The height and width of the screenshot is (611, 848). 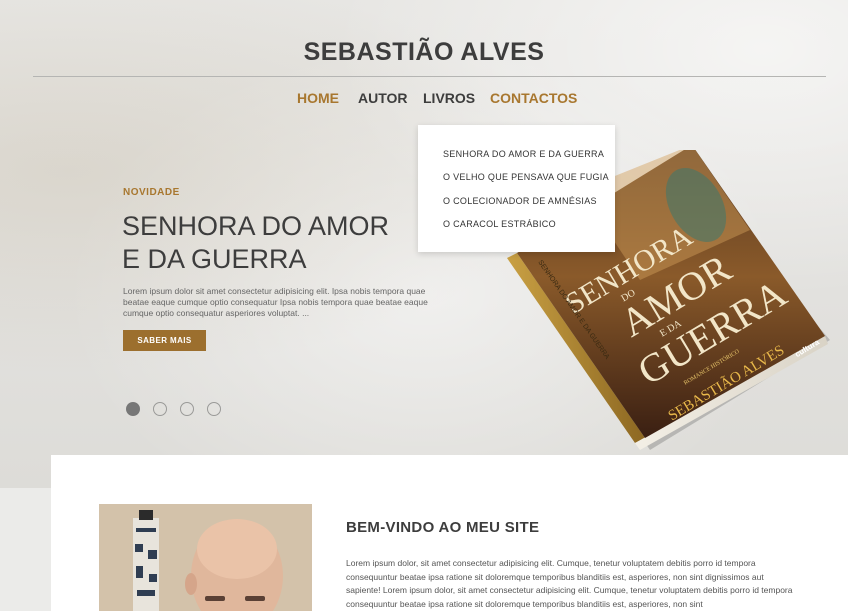 What do you see at coordinates (164, 340) in the screenshot?
I see `saber-mais-button: SABER MAIS` at bounding box center [164, 340].